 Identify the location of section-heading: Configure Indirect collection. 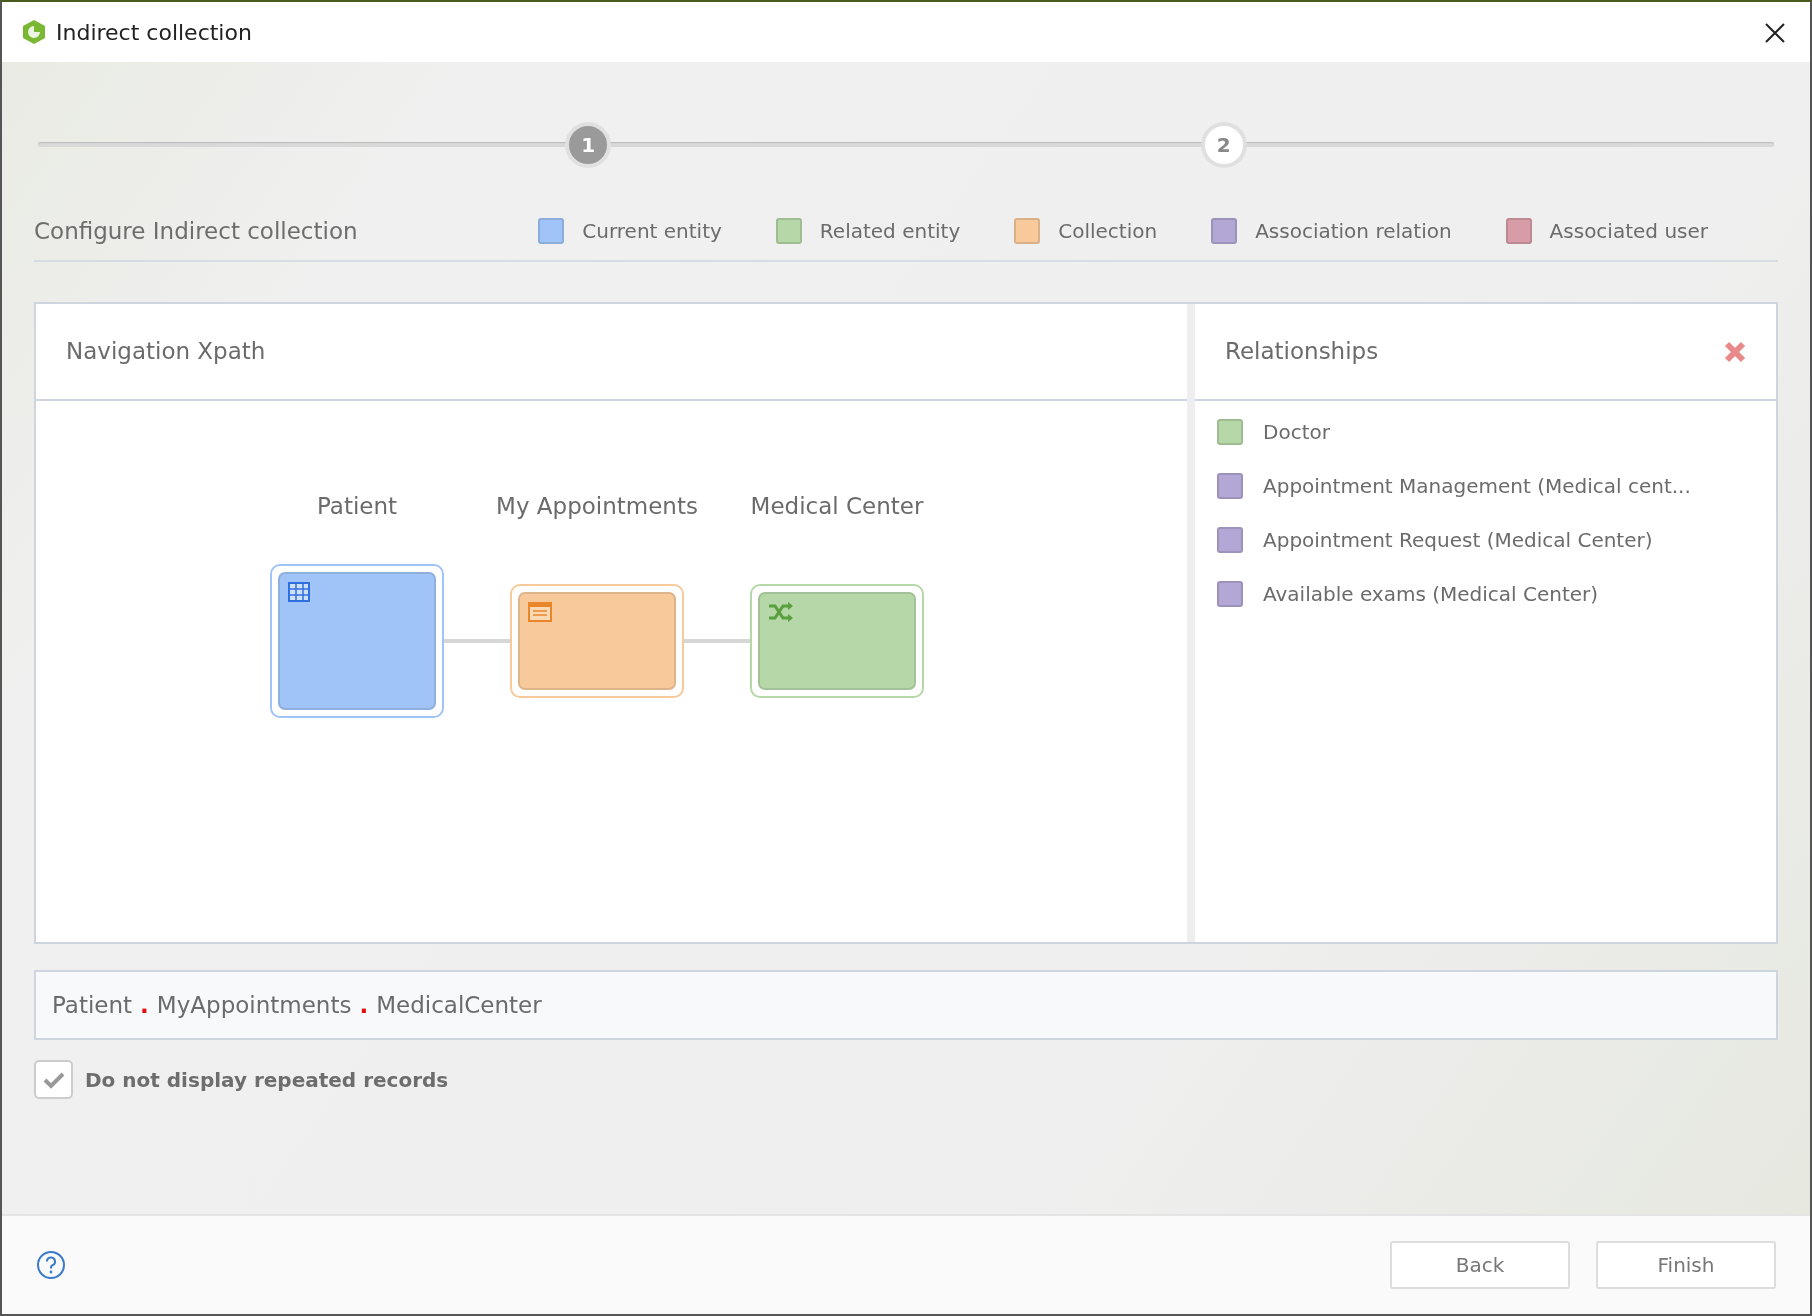
(196, 231).